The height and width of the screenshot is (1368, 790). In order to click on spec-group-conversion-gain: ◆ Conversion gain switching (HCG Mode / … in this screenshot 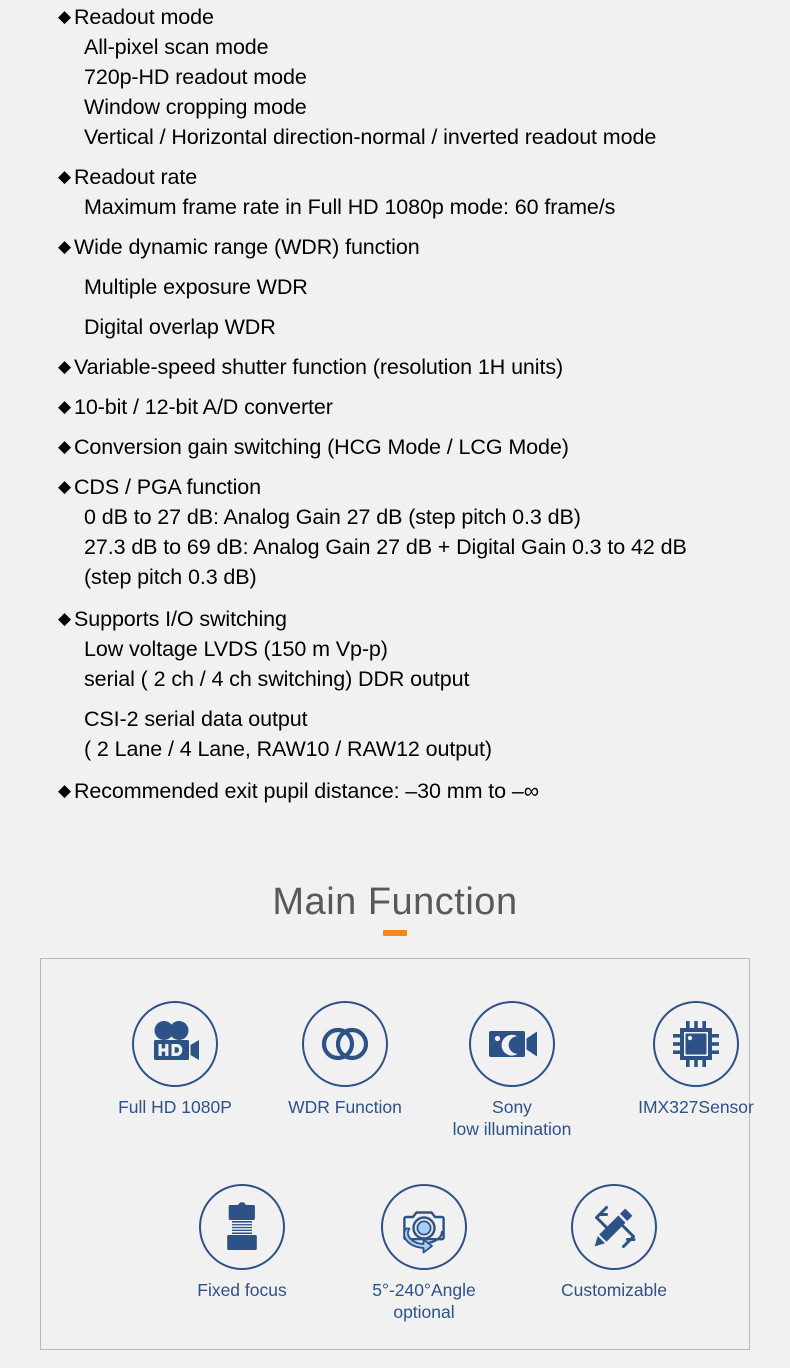, I will do `click(395, 447)`.